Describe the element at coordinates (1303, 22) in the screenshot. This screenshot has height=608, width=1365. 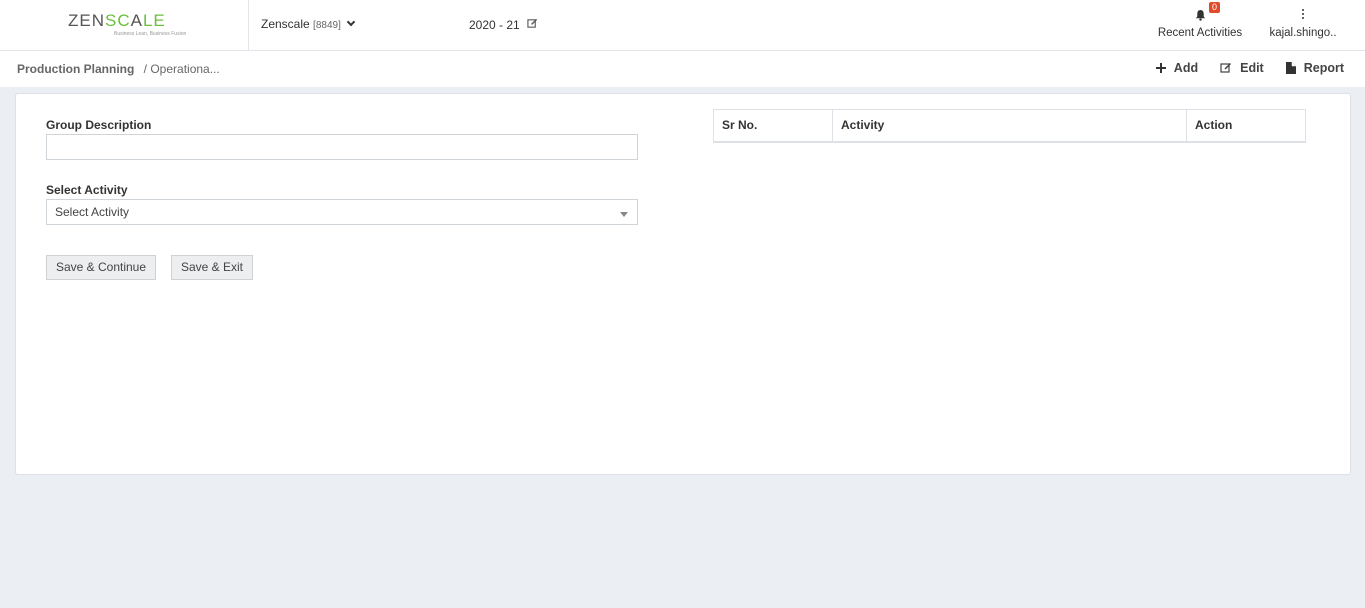
I see `user-menu: kajal.shingo..` at that location.